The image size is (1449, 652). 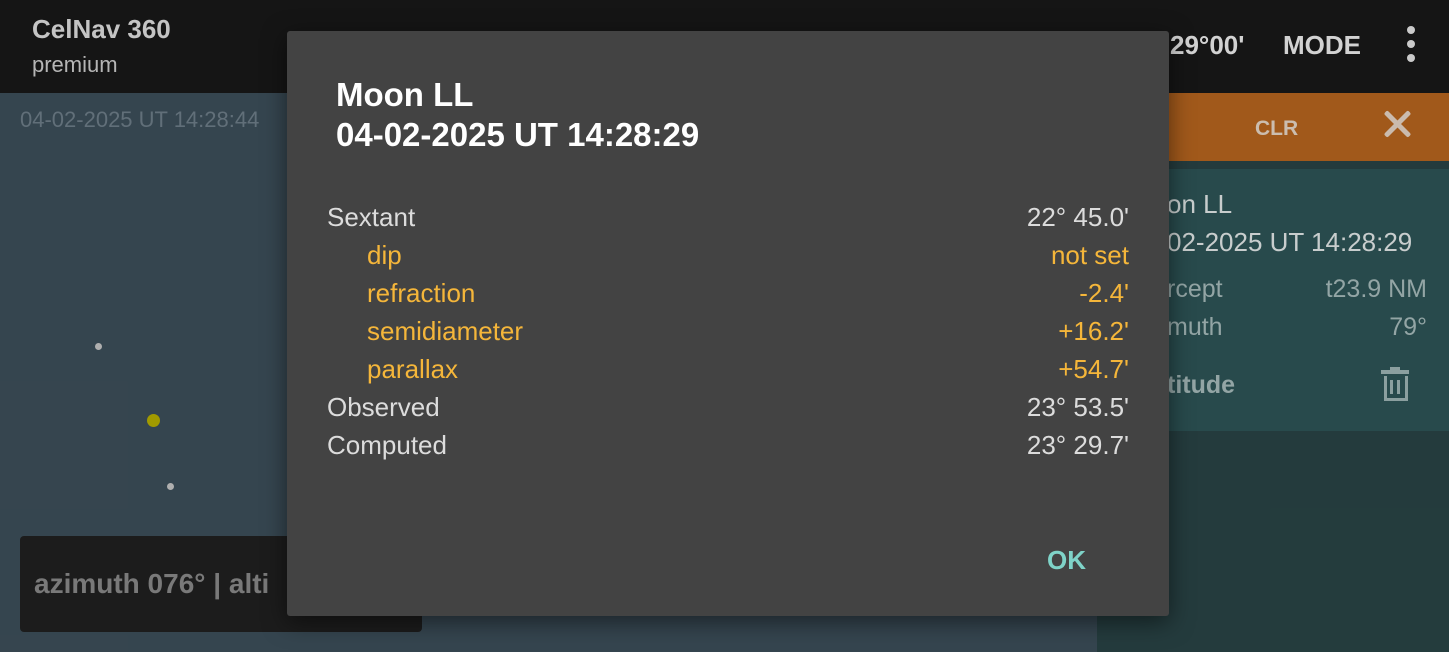 I want to click on row-value: not set, so click(x=1089, y=255).